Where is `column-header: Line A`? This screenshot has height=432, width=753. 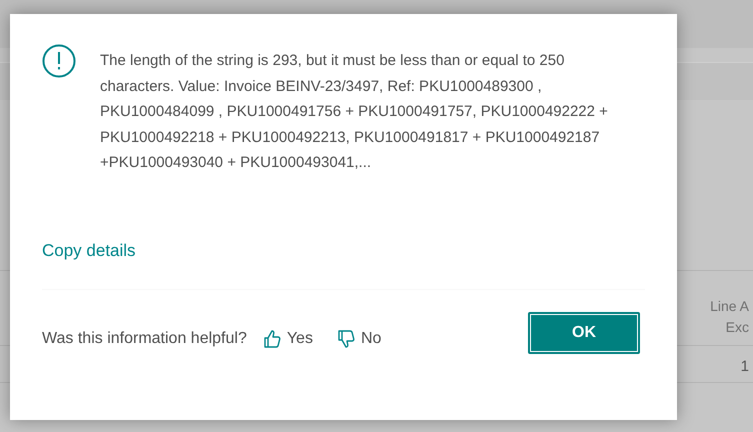 column-header: Line A is located at coordinates (729, 306).